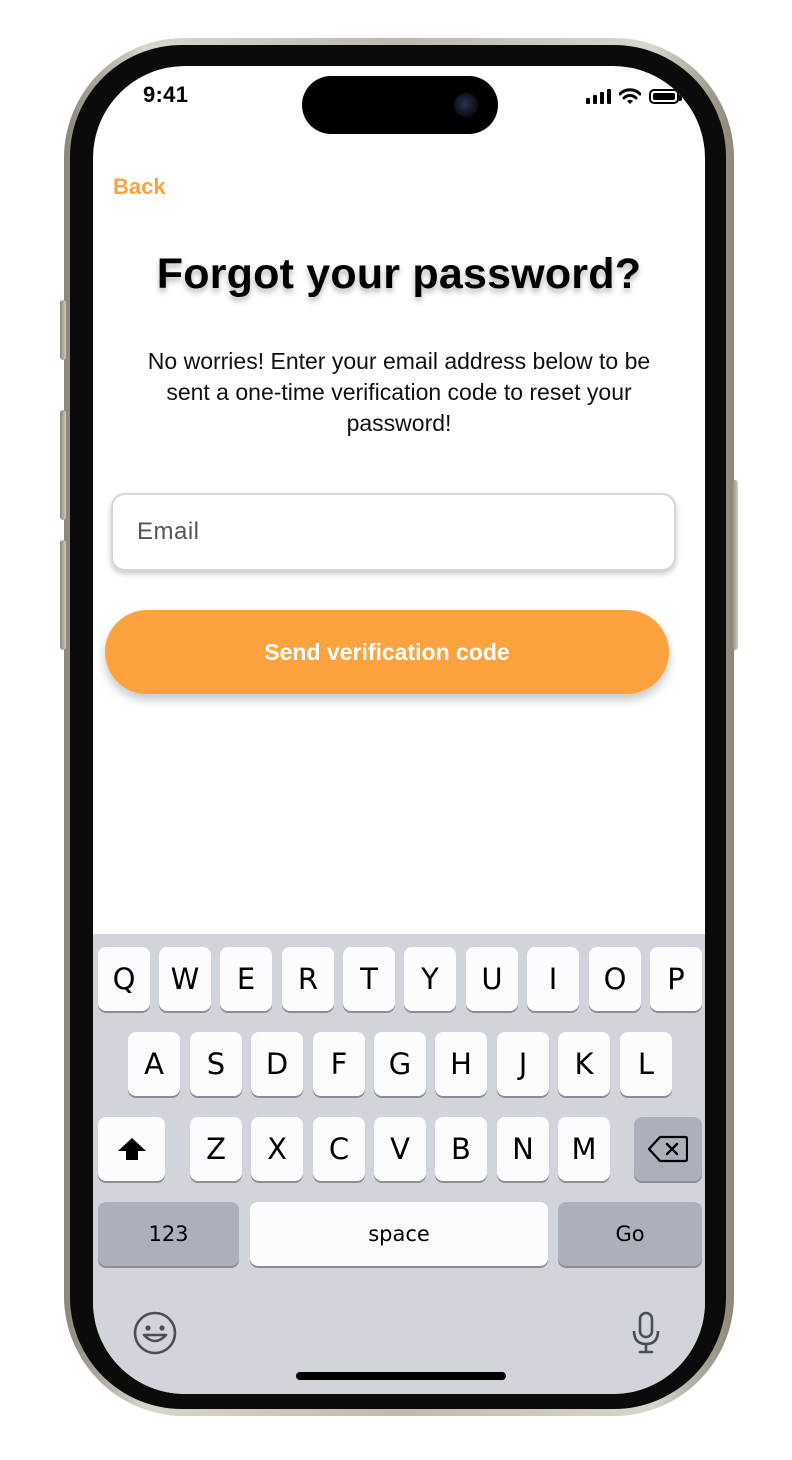  I want to click on key-b: B, so click(461, 1149).